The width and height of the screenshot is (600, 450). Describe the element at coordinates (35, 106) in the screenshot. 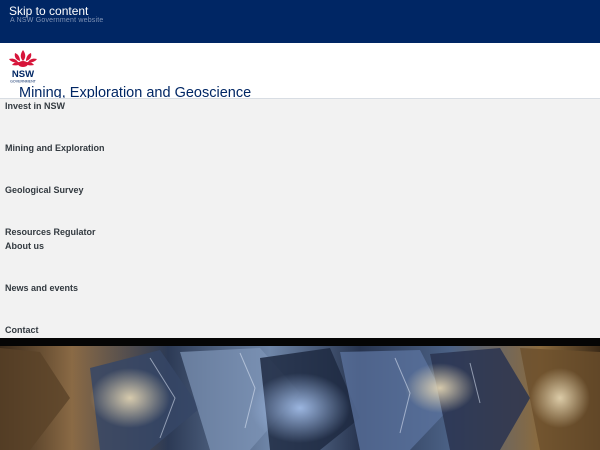

I see `nav-item-invest-in-nsw: Invest in NSW` at that location.